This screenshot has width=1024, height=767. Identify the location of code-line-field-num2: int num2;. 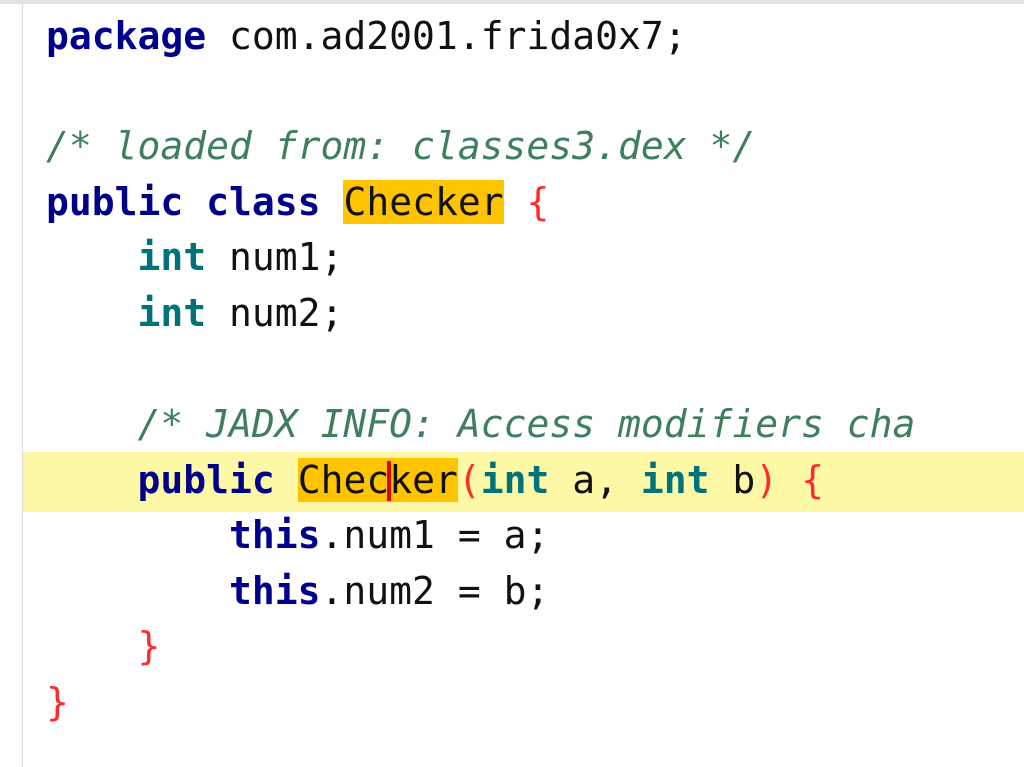
(195, 313).